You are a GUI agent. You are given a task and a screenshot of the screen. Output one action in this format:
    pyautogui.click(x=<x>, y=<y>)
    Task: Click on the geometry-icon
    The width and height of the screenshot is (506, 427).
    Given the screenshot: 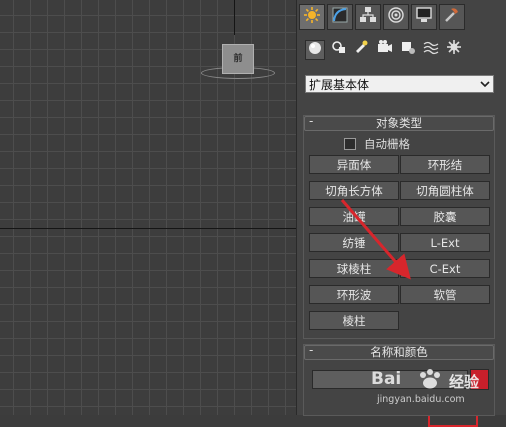 What is the action you would take?
    pyautogui.click(x=315, y=50)
    